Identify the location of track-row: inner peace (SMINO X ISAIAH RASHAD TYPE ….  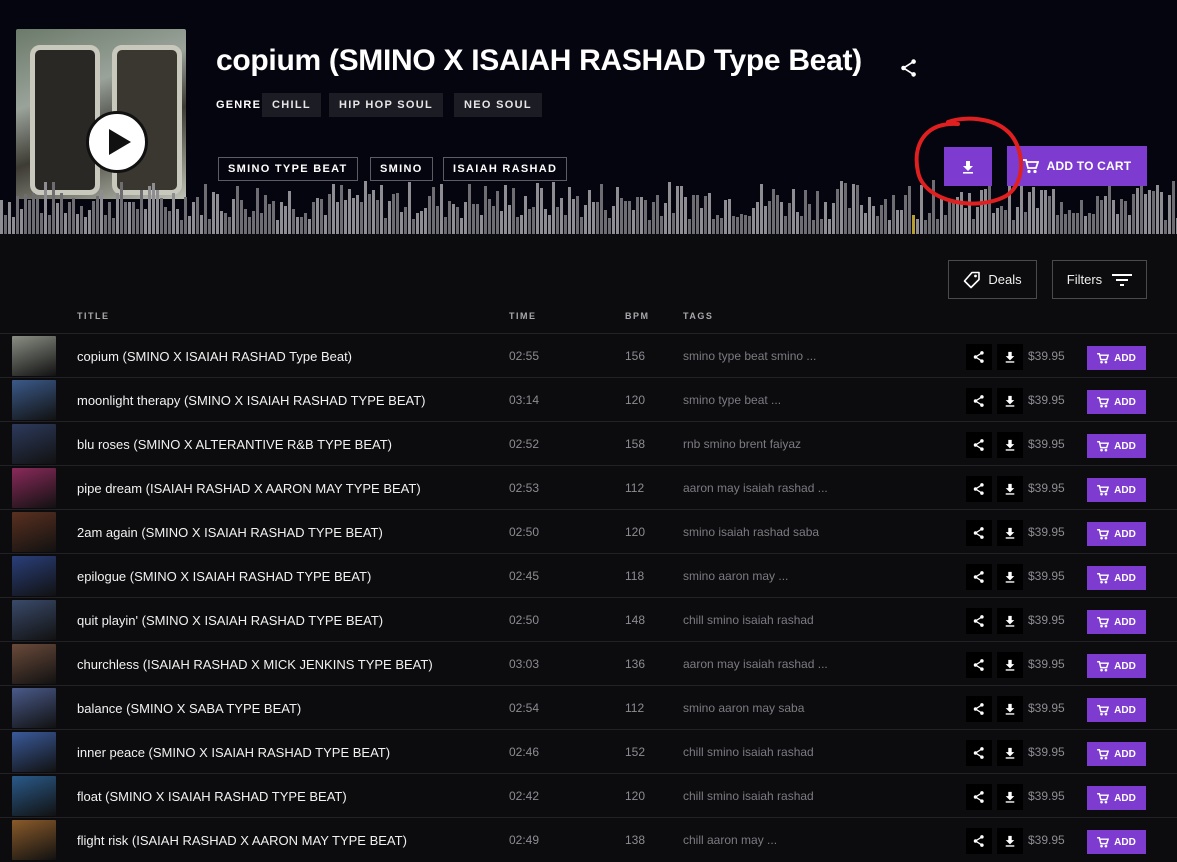
(588, 751).